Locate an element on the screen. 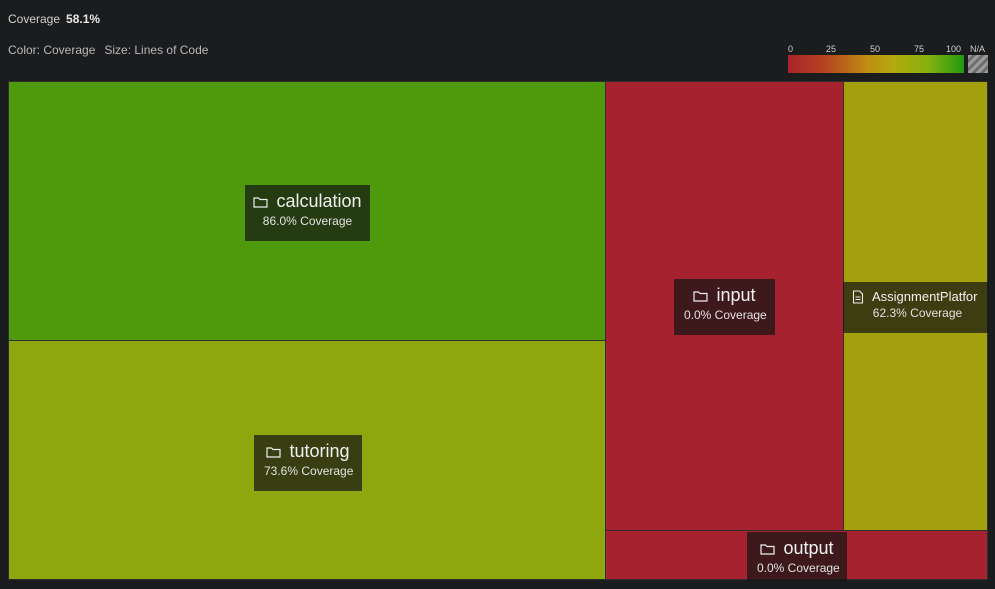  legend-tick: 25 is located at coordinates (831, 49).